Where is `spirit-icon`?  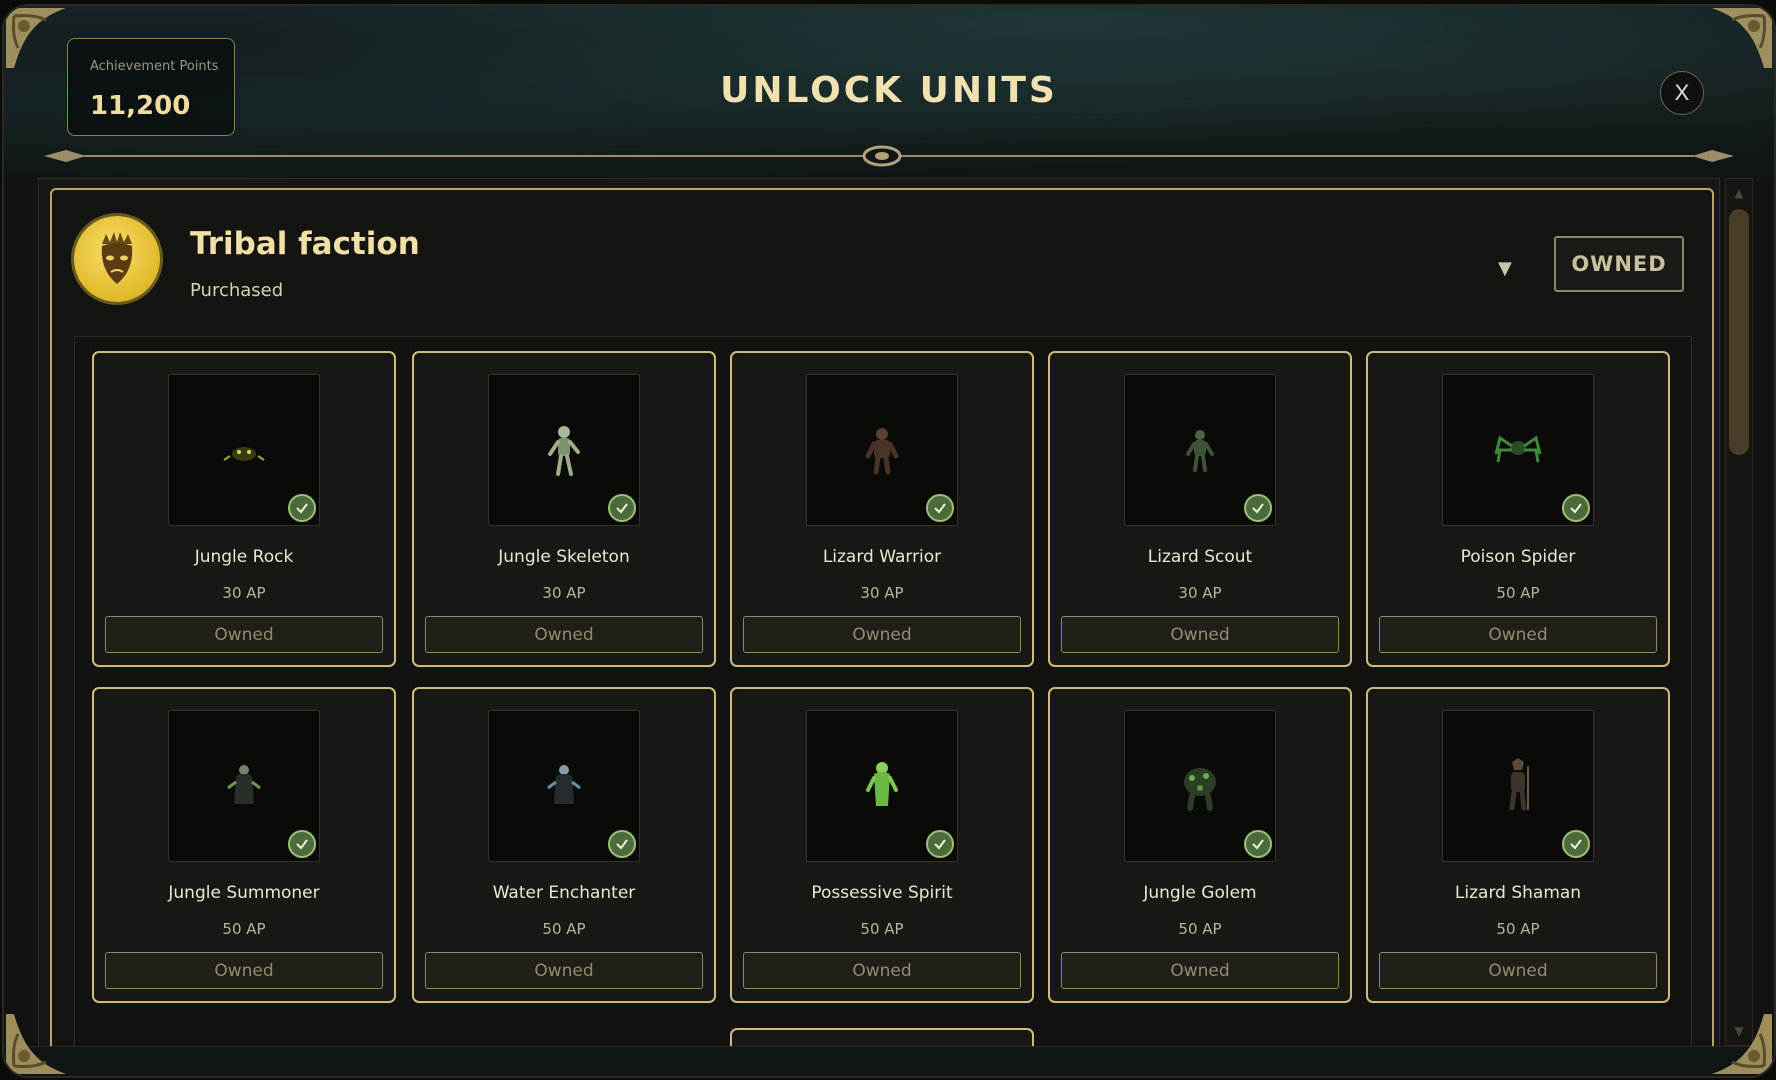
spirit-icon is located at coordinates (882, 784).